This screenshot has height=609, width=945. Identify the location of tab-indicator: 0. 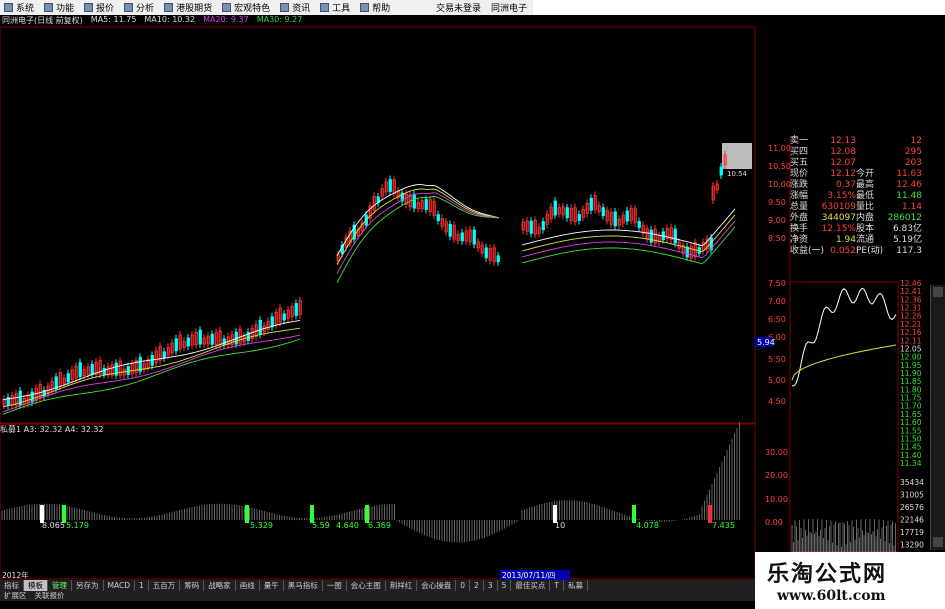
(463, 585).